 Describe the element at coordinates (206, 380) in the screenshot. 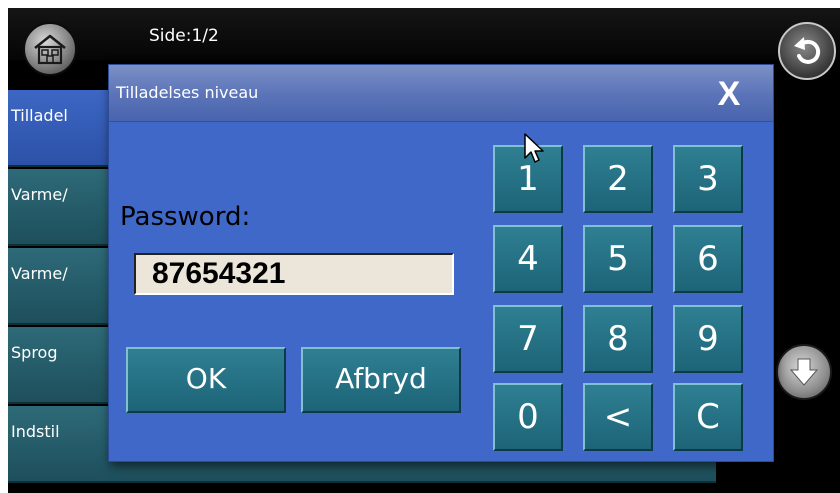

I see `ok-button: OK` at that location.